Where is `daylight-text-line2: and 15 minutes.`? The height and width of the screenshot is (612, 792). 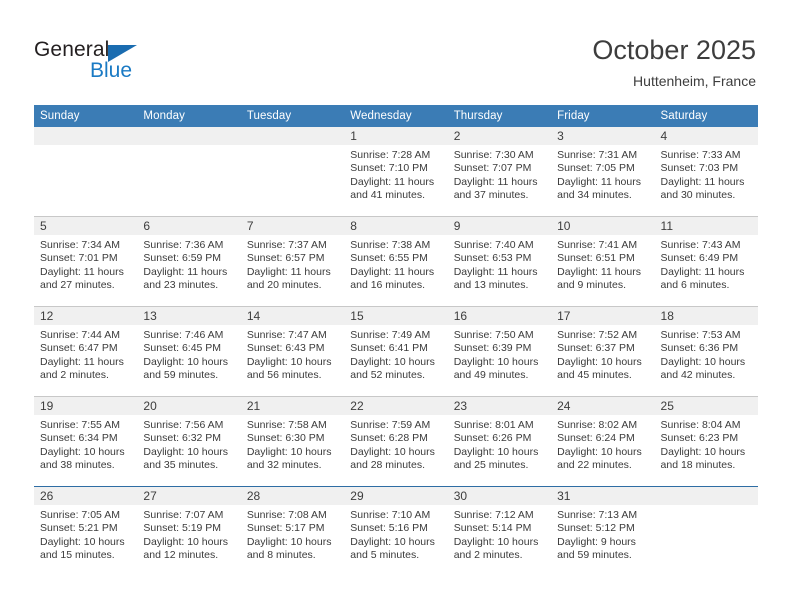 daylight-text-line2: and 15 minutes. is located at coordinates (77, 555).